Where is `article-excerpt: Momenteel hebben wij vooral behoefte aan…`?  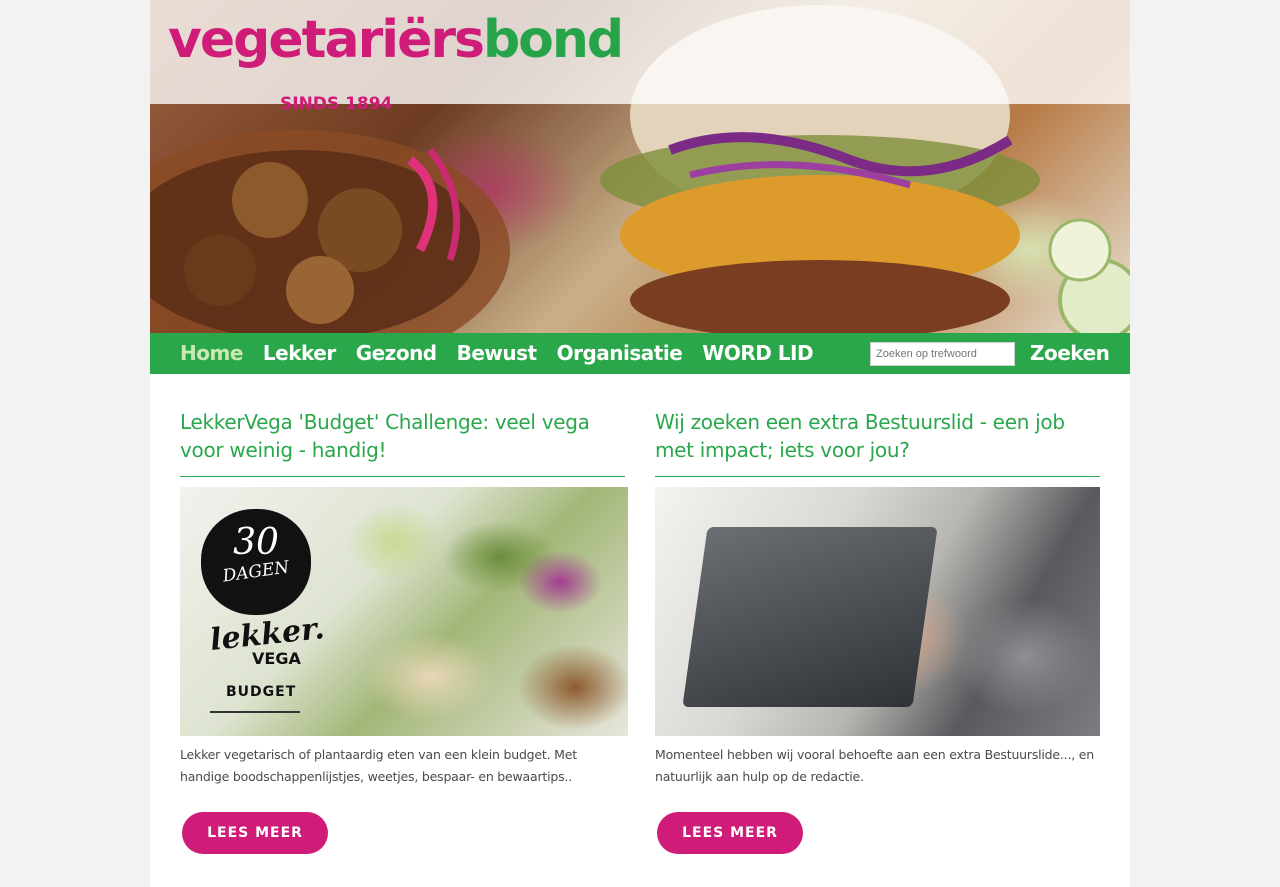 article-excerpt: Momenteel hebben wij vooral behoefte aan… is located at coordinates (874, 765).